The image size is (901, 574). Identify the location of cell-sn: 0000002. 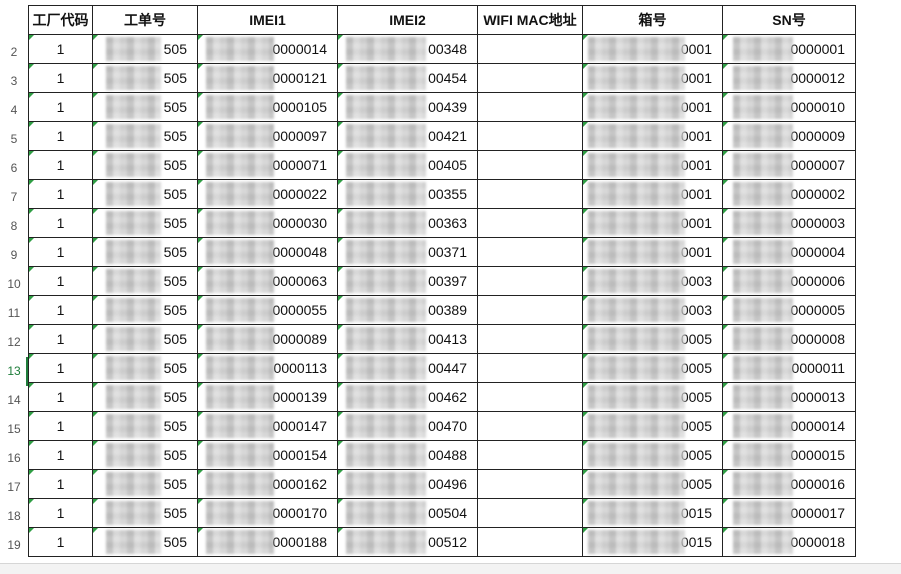
(789, 194).